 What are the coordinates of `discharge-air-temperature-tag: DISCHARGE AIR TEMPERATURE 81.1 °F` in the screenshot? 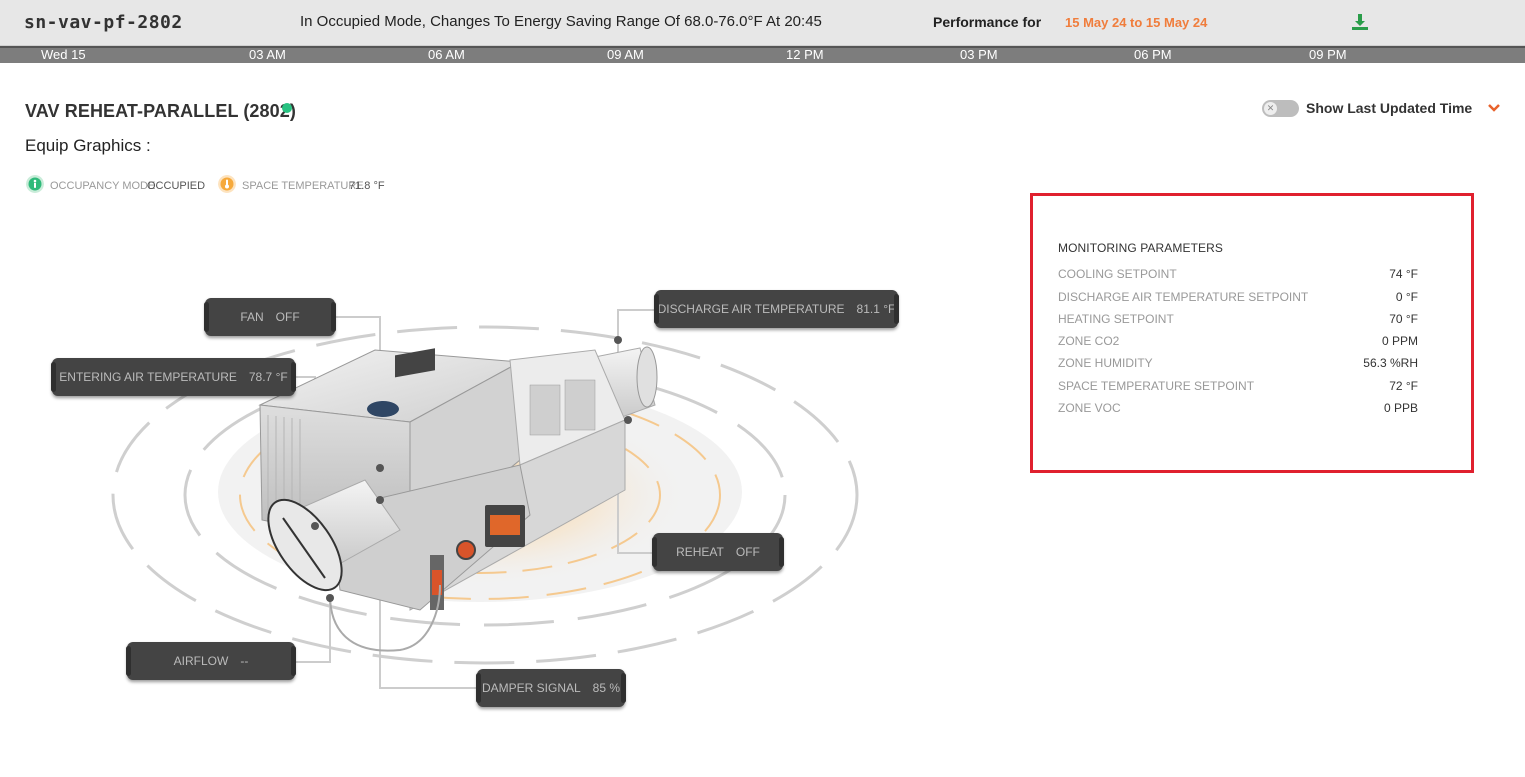 It's located at (776, 309).